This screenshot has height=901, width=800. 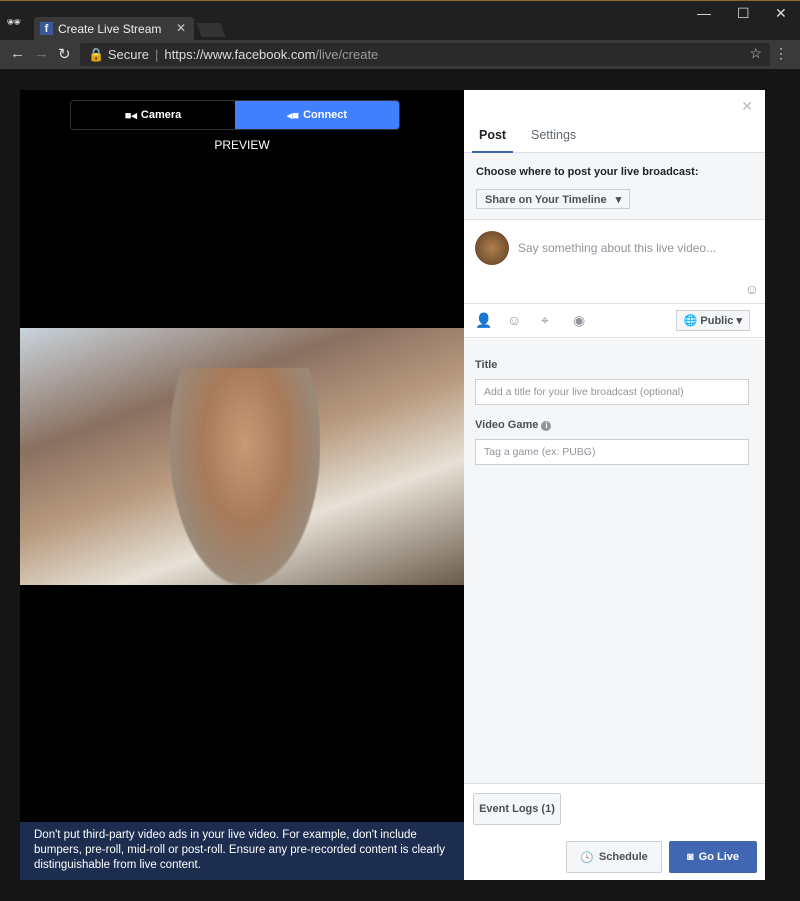 I want to click on reload-icon: ↻, so click(x=64, y=54).